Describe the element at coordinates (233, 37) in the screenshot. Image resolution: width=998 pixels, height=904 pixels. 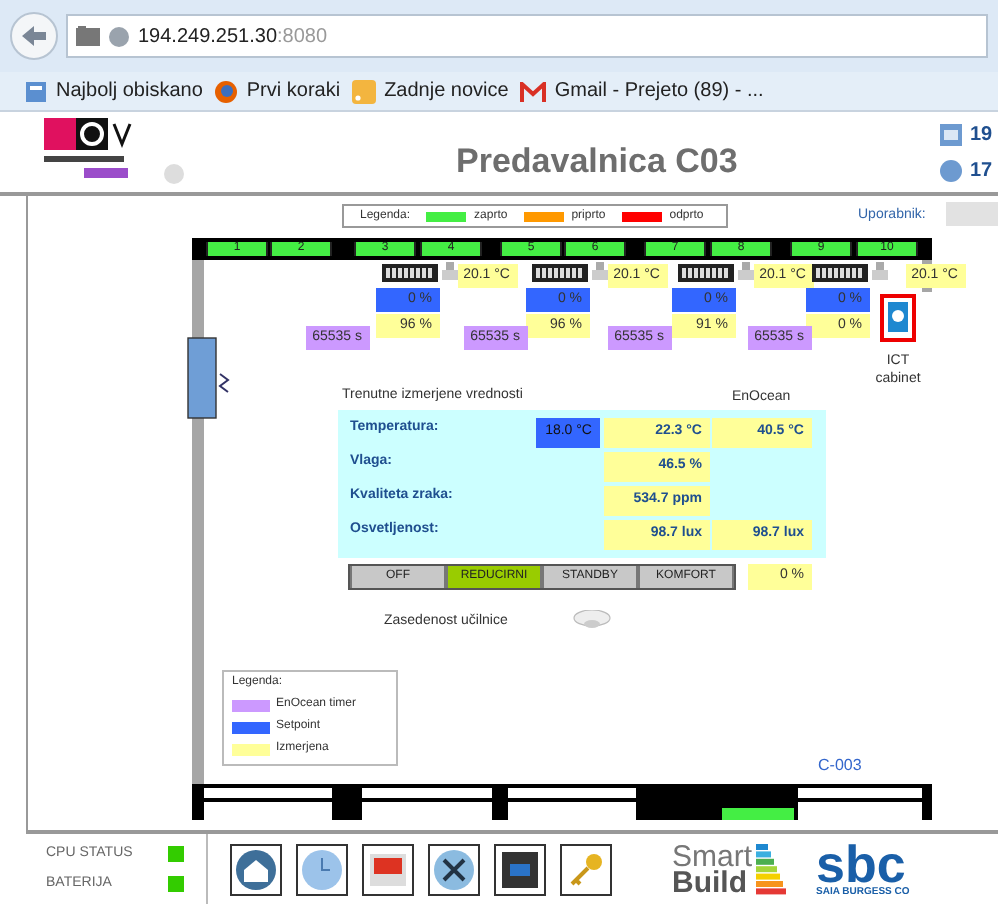
I see `url-text: 194.249.251.30:8080` at that location.